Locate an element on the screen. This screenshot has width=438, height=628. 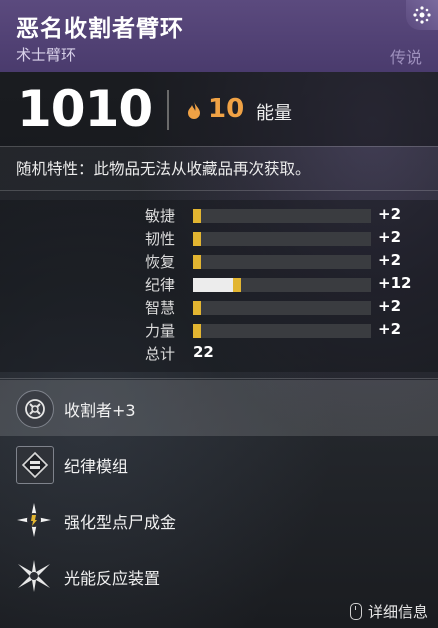
stat-row: 力量 +2 is located at coordinates (219, 330).